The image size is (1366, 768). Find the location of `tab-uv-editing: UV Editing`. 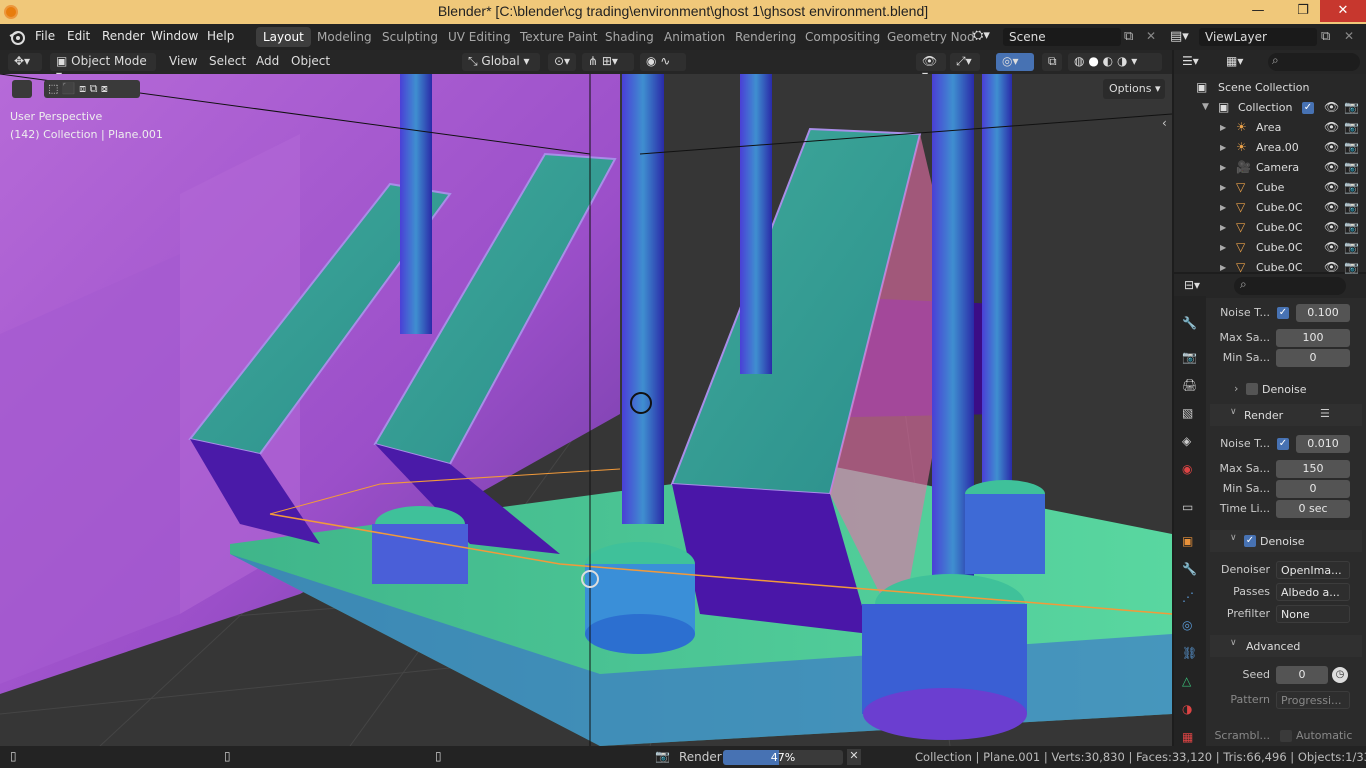

tab-uv-editing: UV Editing is located at coordinates (479, 37).